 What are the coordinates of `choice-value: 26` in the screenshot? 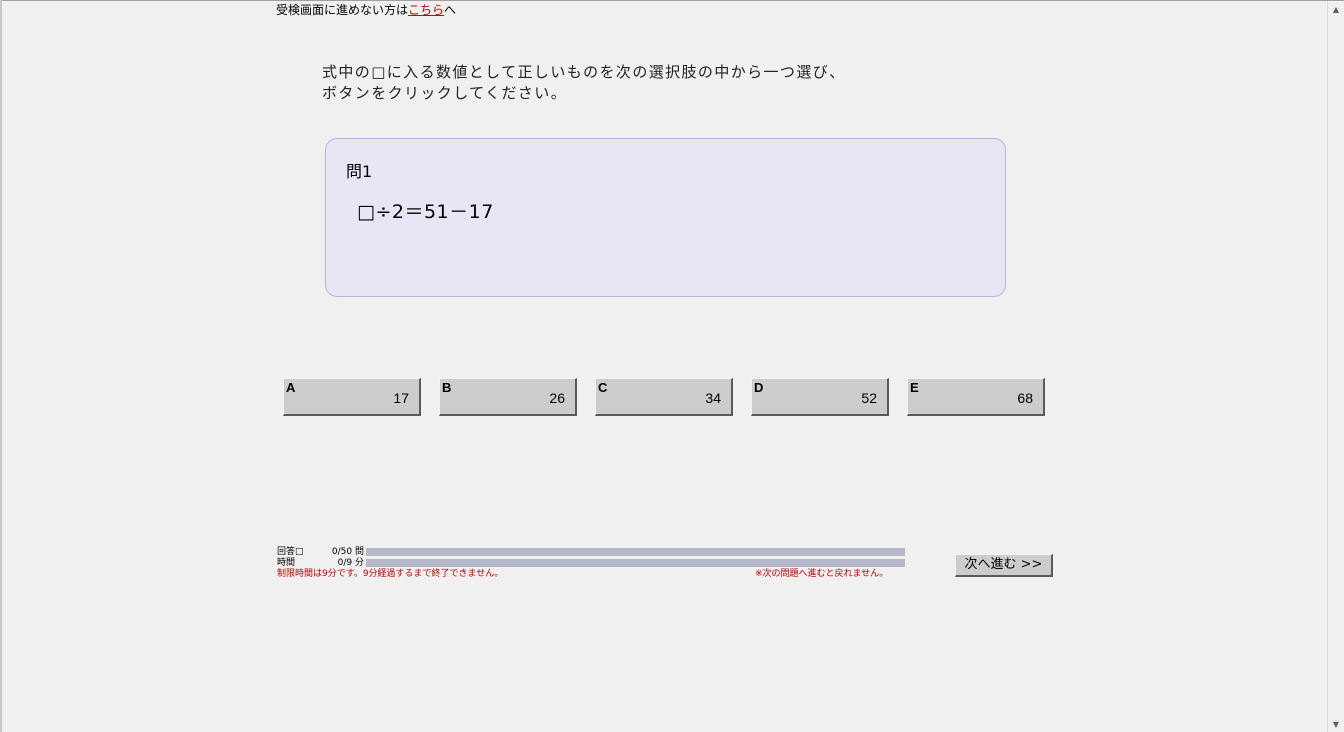 It's located at (557, 398).